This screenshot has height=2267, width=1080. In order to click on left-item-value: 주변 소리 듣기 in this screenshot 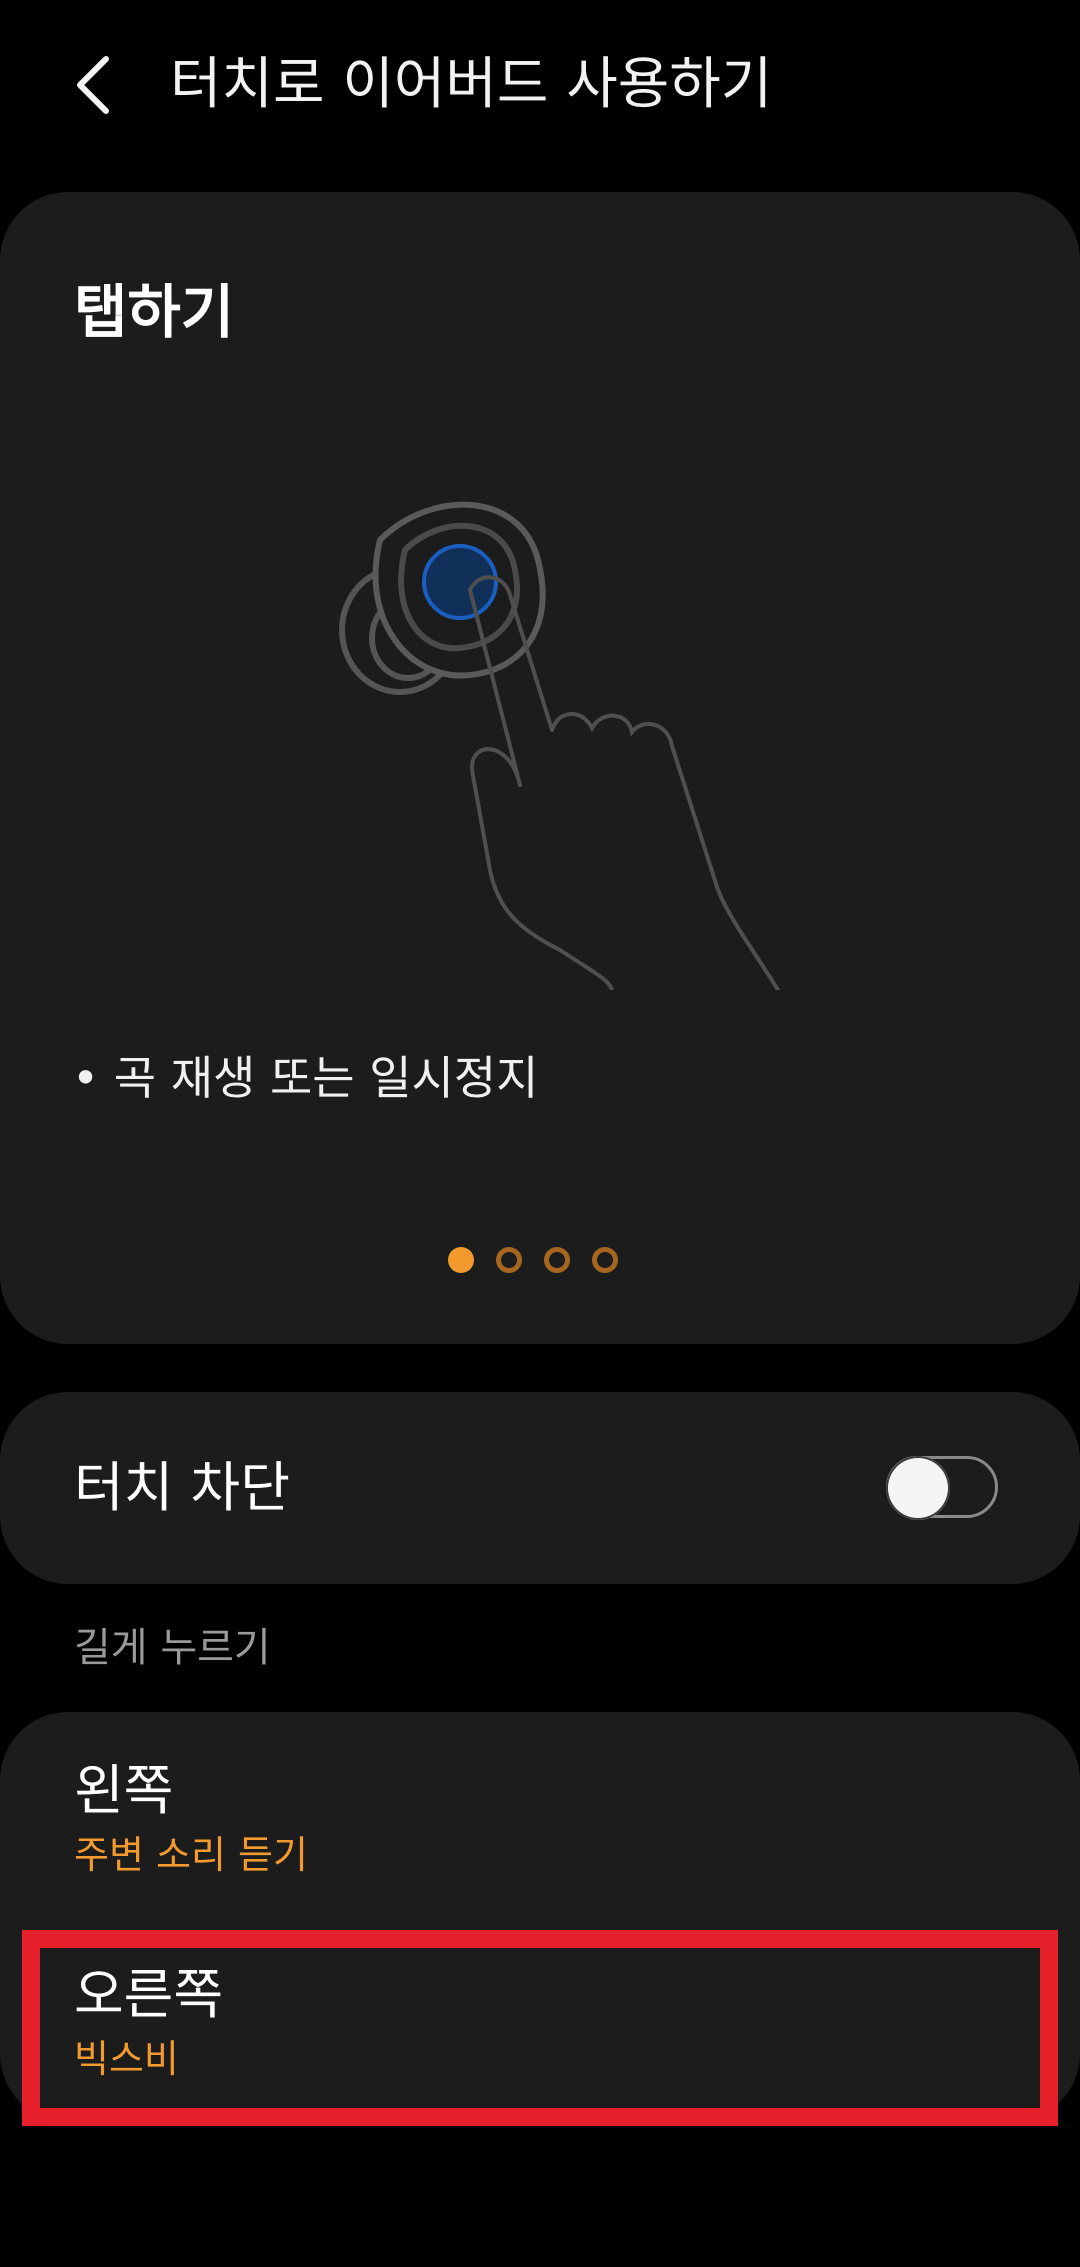, I will do `click(191, 1855)`.